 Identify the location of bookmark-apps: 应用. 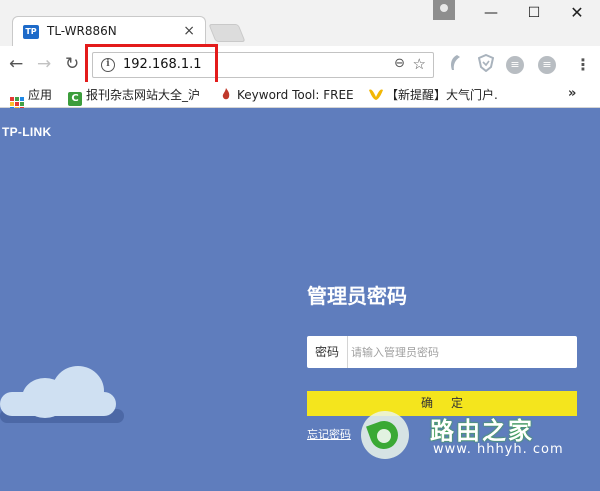
(31, 99).